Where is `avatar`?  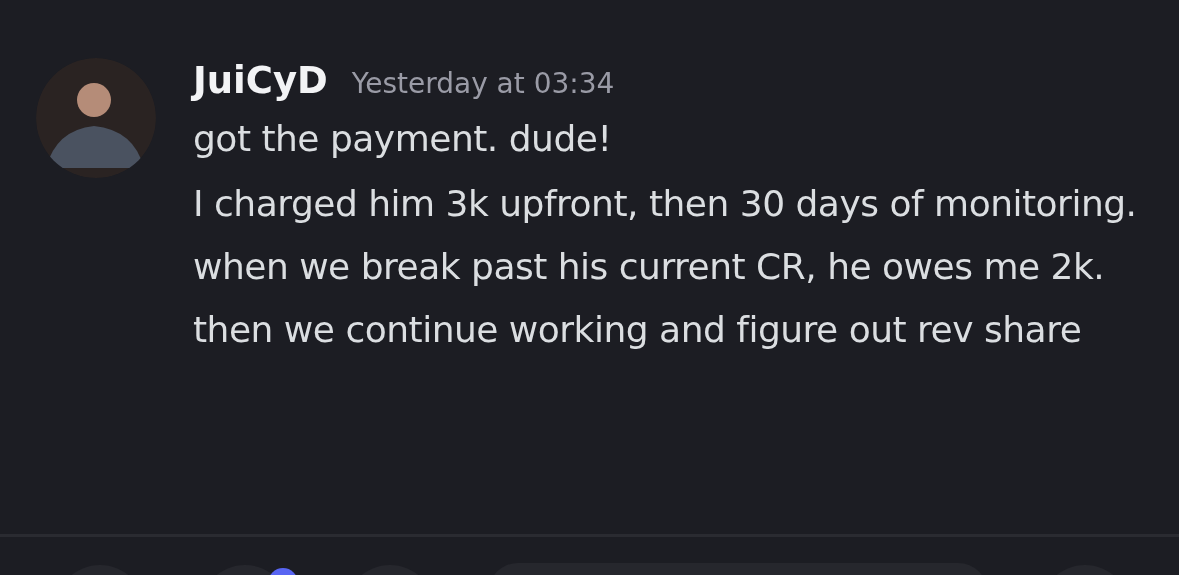
avatar is located at coordinates (96, 118).